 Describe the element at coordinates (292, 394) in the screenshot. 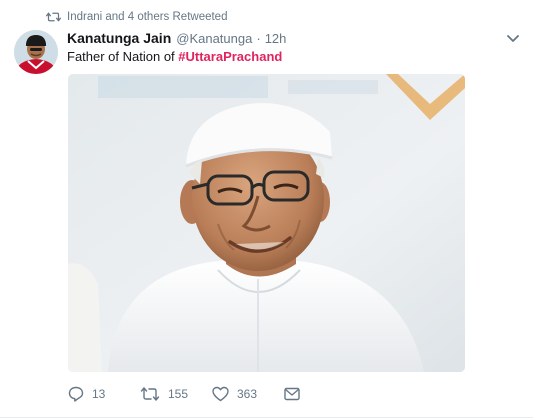

I see `envelope-icon` at that location.